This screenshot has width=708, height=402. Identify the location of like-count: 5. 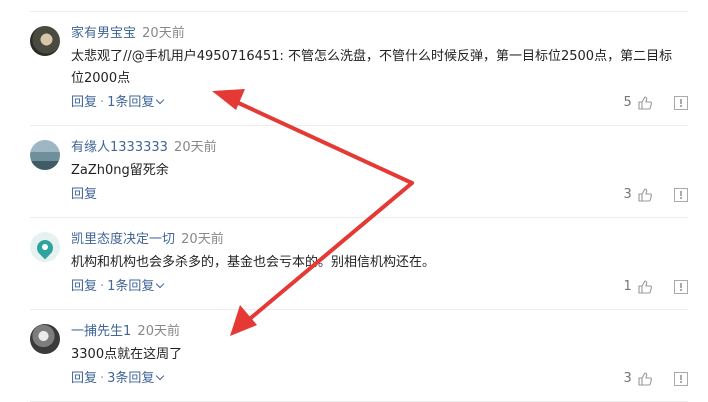
(627, 102).